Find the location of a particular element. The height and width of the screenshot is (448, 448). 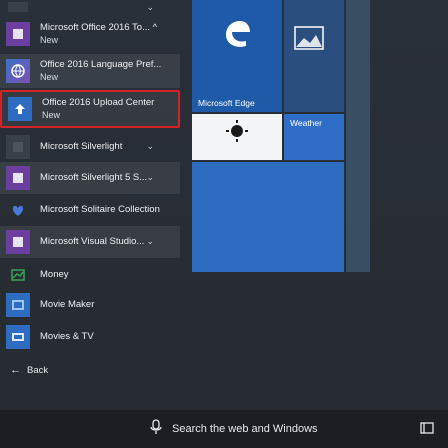

app-icon is located at coordinates (18, 7).